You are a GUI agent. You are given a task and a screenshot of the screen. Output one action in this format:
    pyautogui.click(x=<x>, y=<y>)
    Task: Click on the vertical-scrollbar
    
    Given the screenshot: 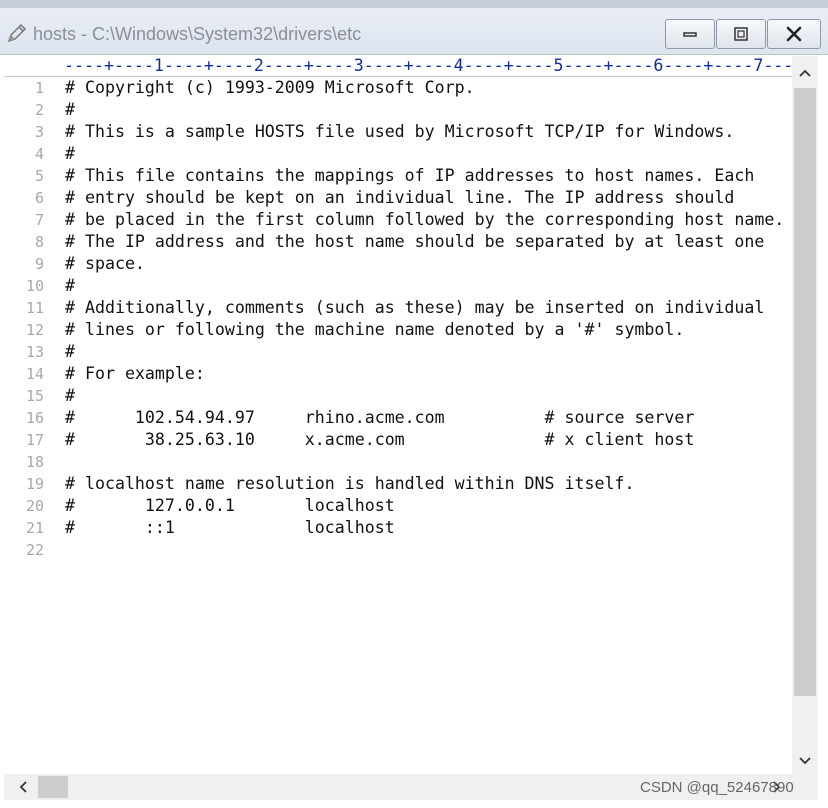 What is the action you would take?
    pyautogui.click(x=805, y=415)
    